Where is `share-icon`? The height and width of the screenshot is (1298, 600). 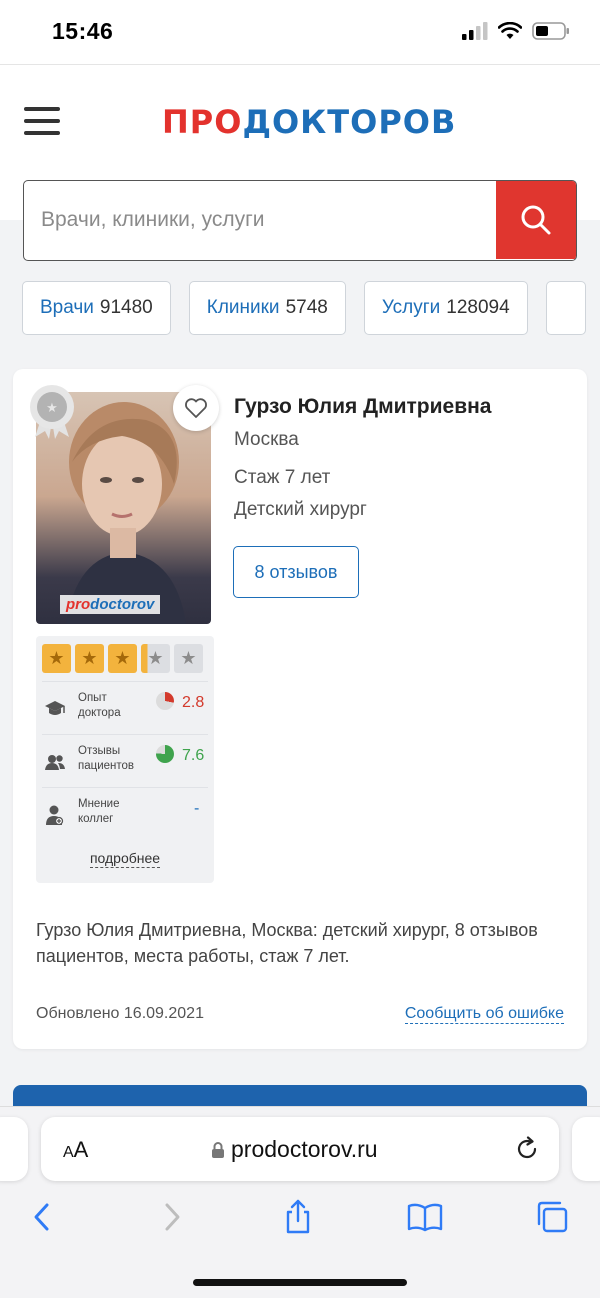
share-icon is located at coordinates (298, 1216).